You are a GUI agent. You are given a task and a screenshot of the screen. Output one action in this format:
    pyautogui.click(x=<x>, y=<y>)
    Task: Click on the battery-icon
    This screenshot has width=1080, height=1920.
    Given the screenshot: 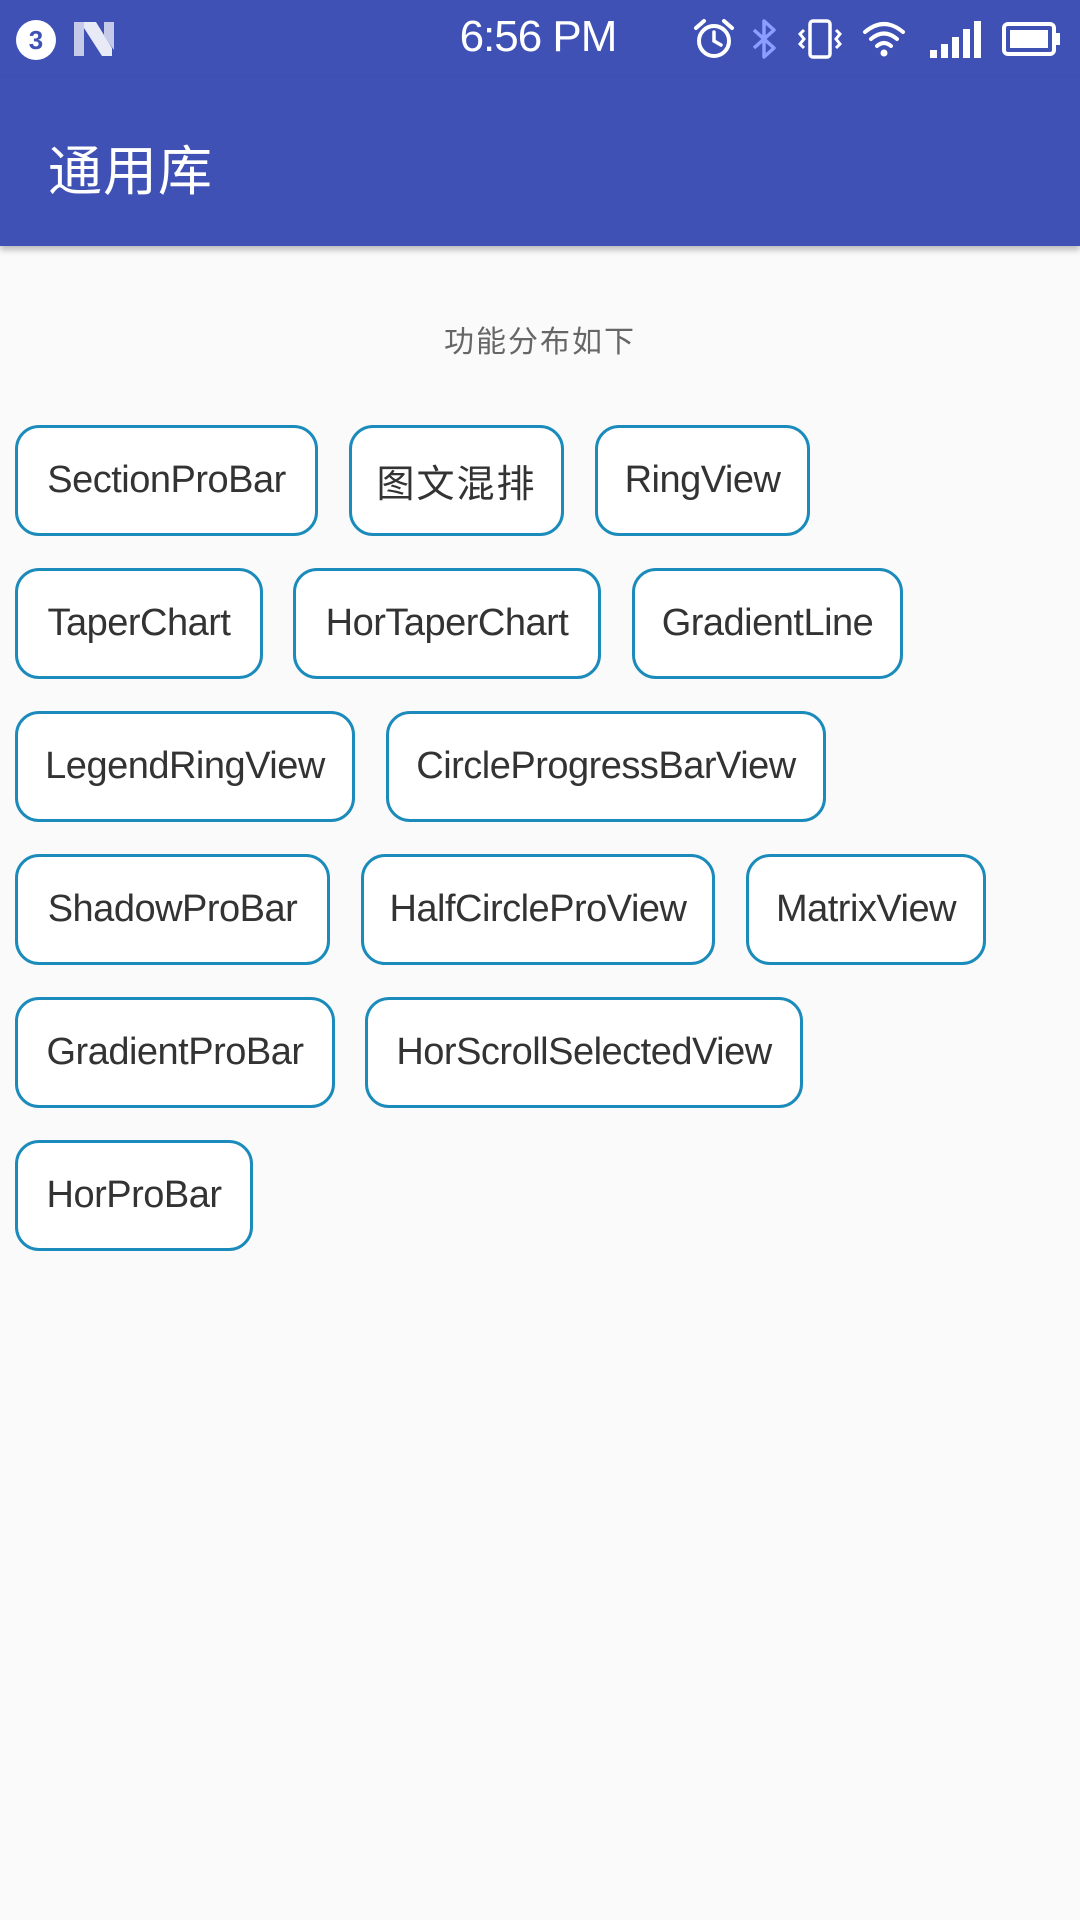 What is the action you would take?
    pyautogui.click(x=1031, y=39)
    